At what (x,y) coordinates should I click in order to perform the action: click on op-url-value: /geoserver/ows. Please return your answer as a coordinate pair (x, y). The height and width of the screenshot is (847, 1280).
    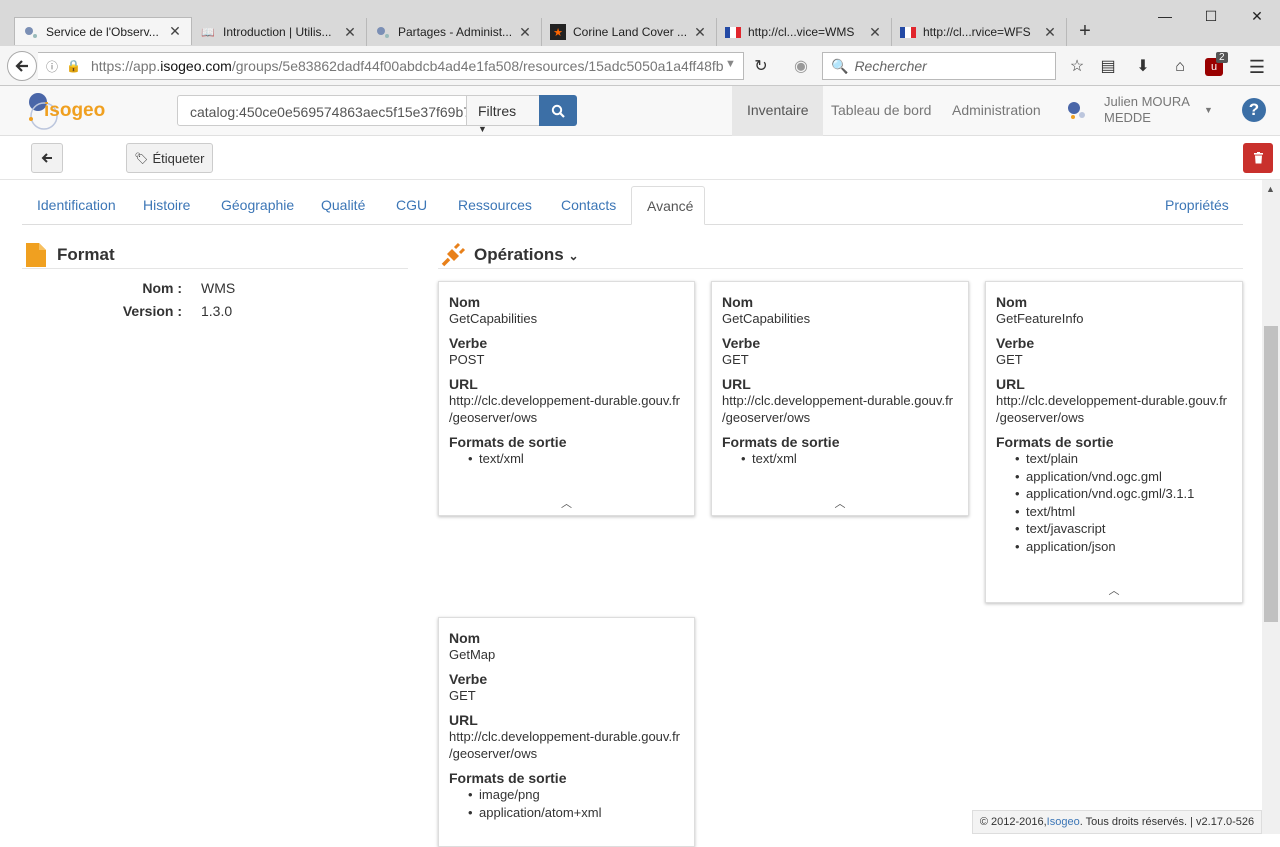
    Looking at the image, I should click on (766, 417).